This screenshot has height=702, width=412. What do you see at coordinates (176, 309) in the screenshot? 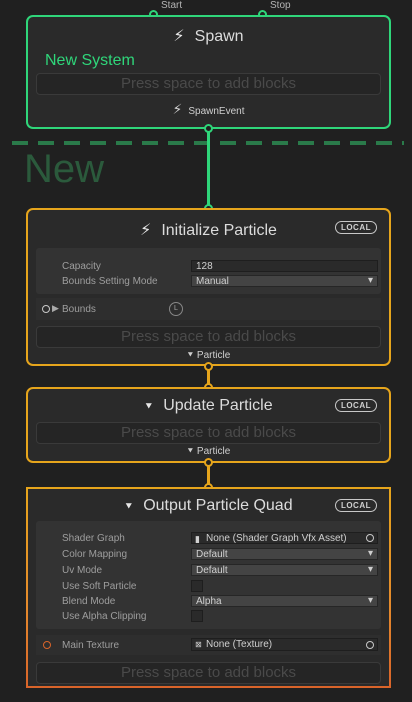
I see `space-toggle: L` at bounding box center [176, 309].